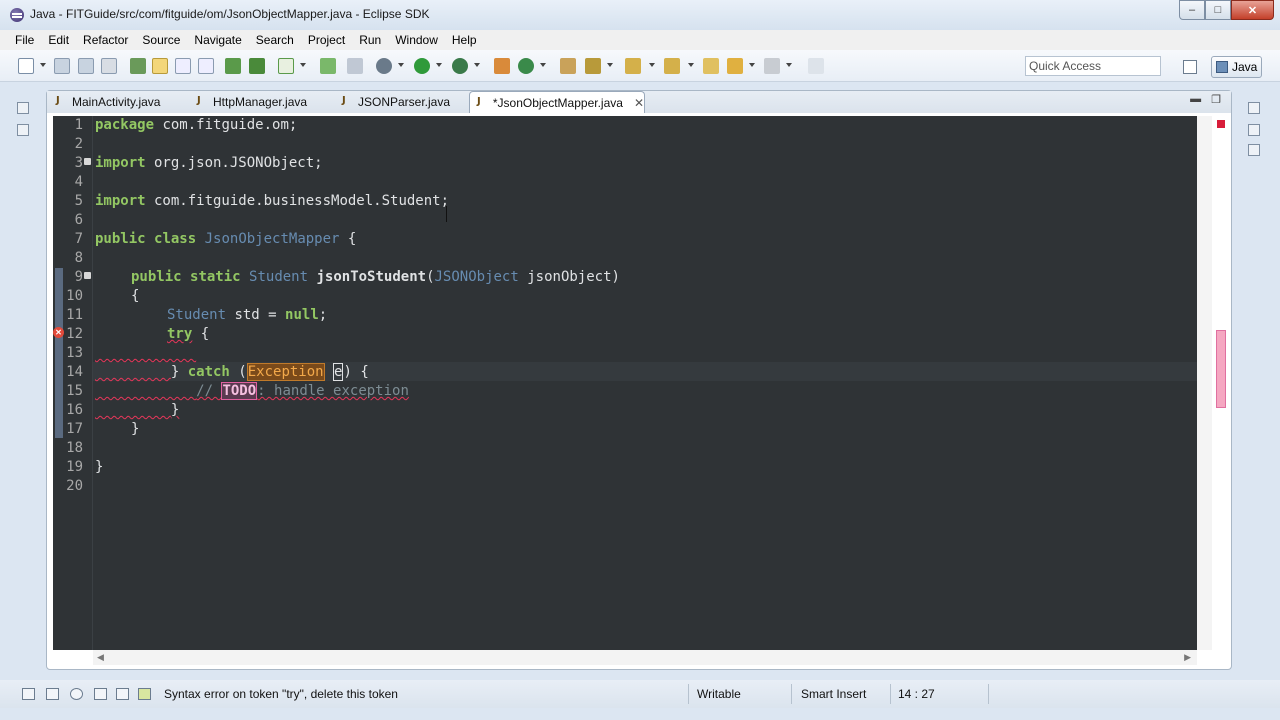 The width and height of the screenshot is (1280, 720). I want to click on vertical-scrollbar-thumb, so click(1221, 369).